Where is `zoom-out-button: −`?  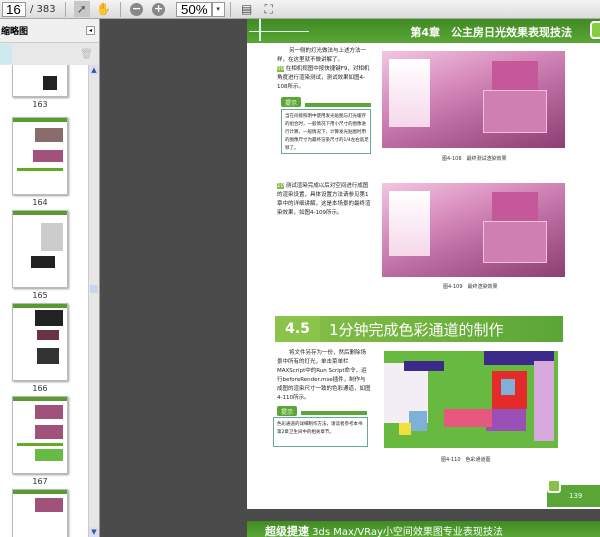
zoom-out-button: − is located at coordinates (137, 9).